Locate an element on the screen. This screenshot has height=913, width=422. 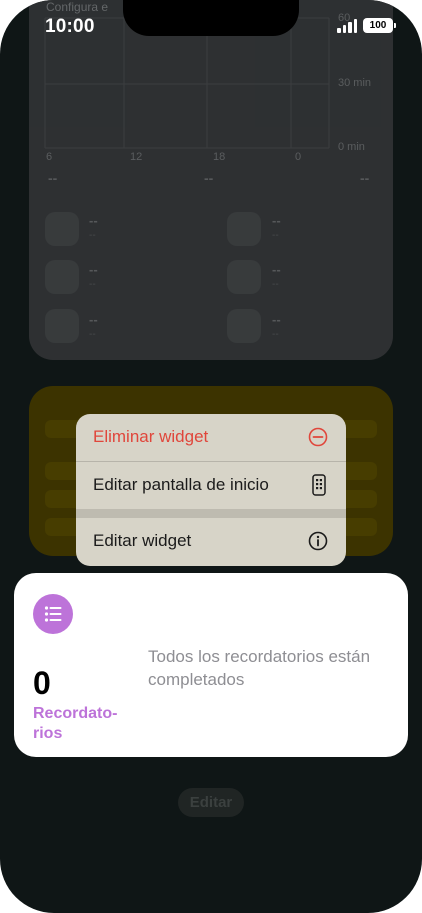
status-indicators: 100 is located at coordinates (366, 25).